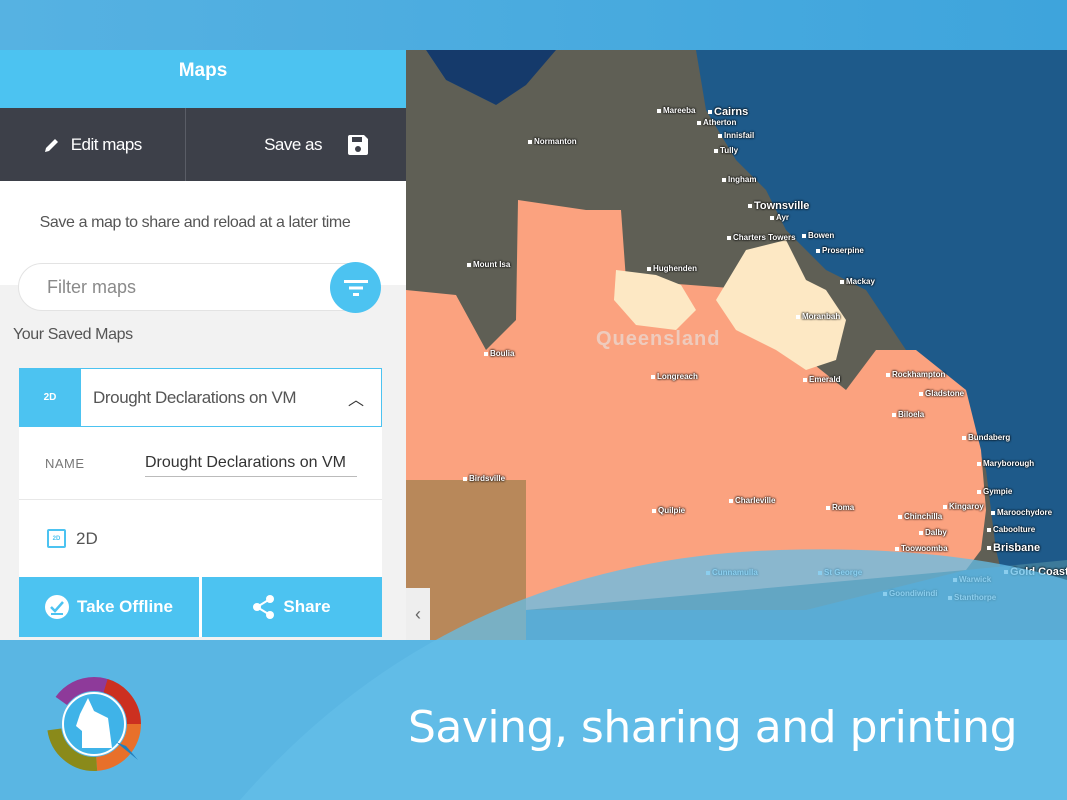  Describe the element at coordinates (1021, 512) in the screenshot. I see `town-label: Maroochydore` at that location.